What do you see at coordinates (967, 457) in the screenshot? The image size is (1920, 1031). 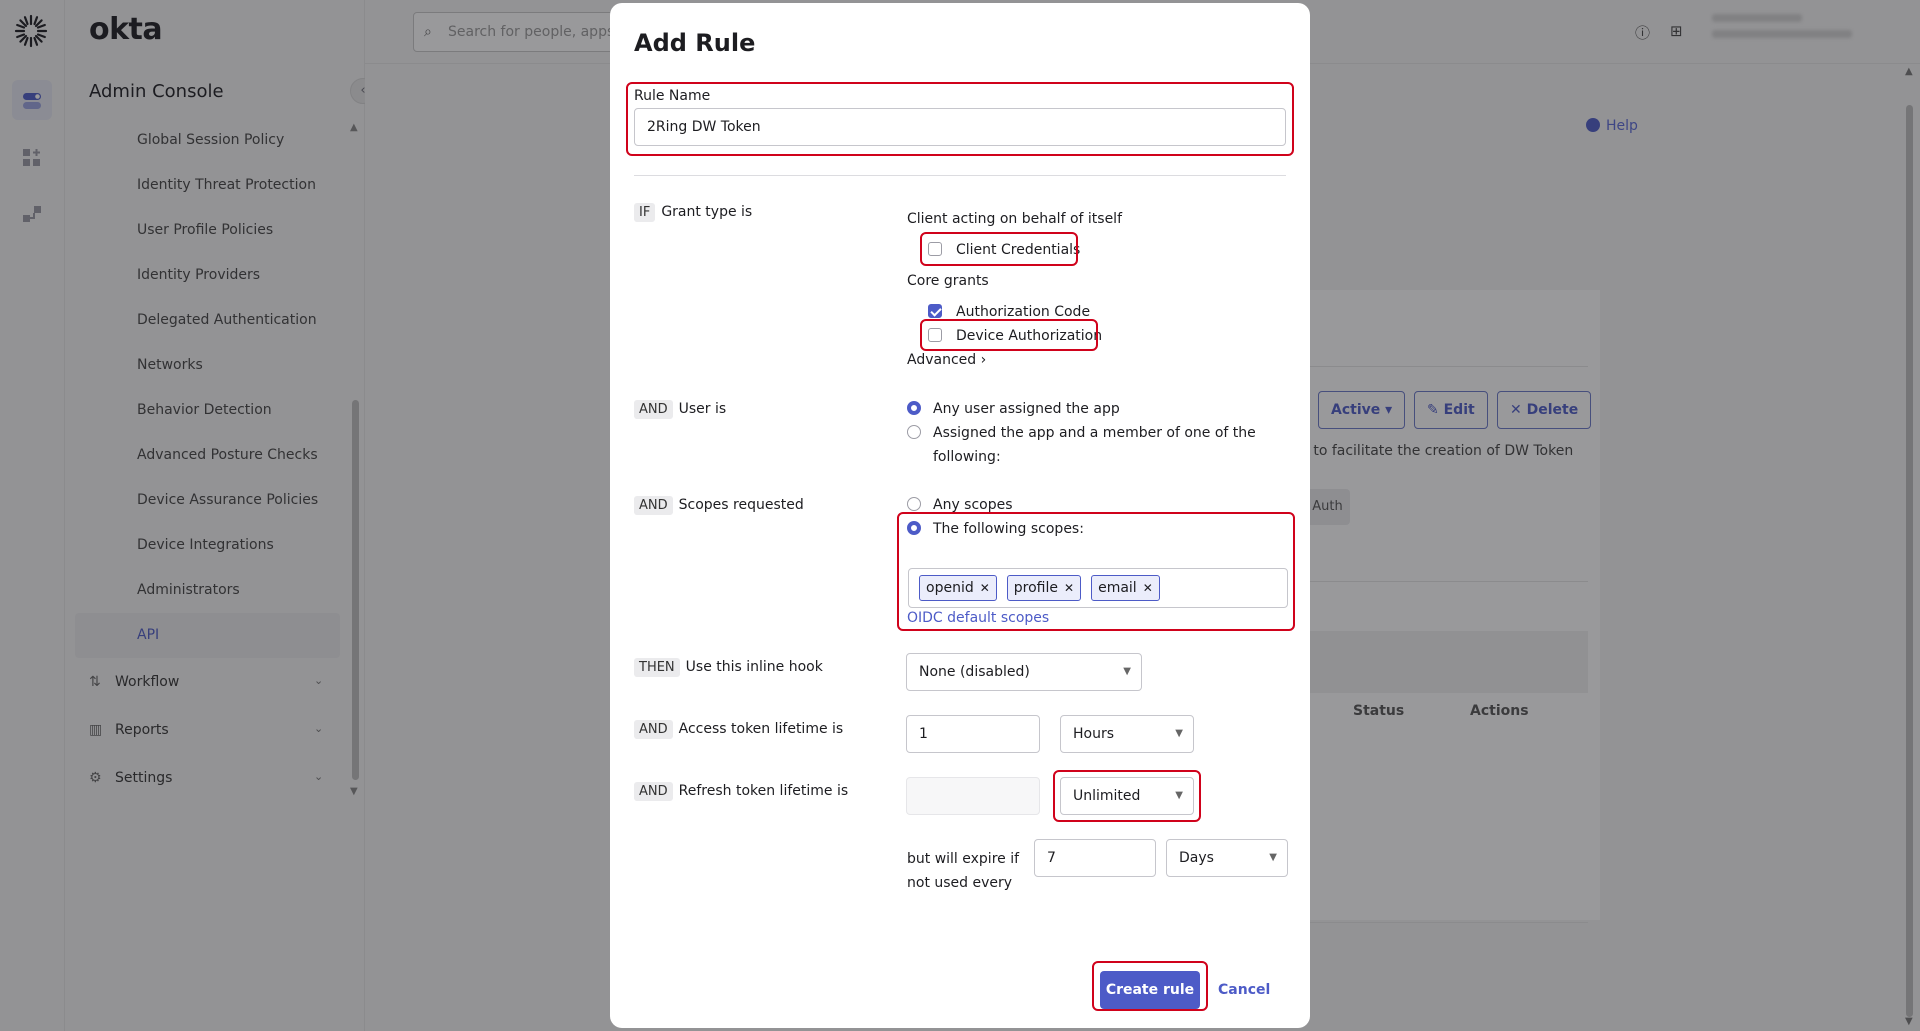 I see `user-member-option-continued: following:` at bounding box center [967, 457].